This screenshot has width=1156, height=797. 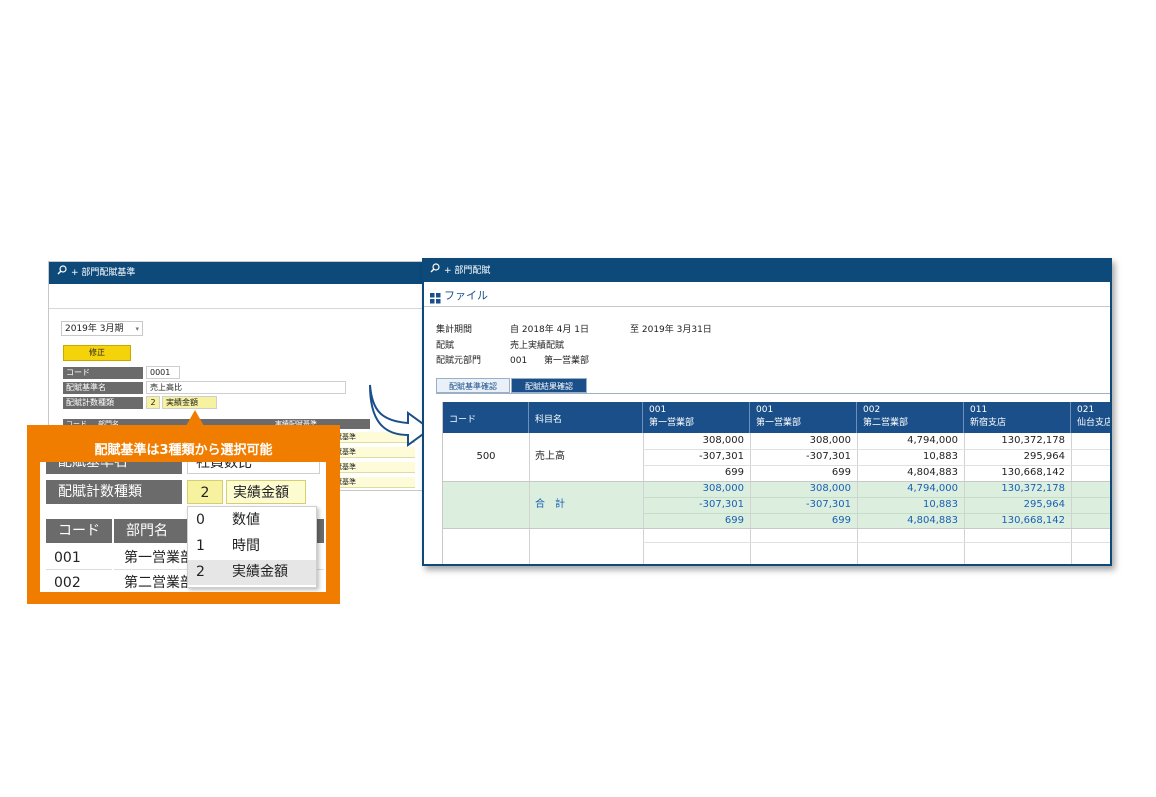 What do you see at coordinates (103, 388) in the screenshot?
I see `basis-name-label: 配賦基準名` at bounding box center [103, 388].